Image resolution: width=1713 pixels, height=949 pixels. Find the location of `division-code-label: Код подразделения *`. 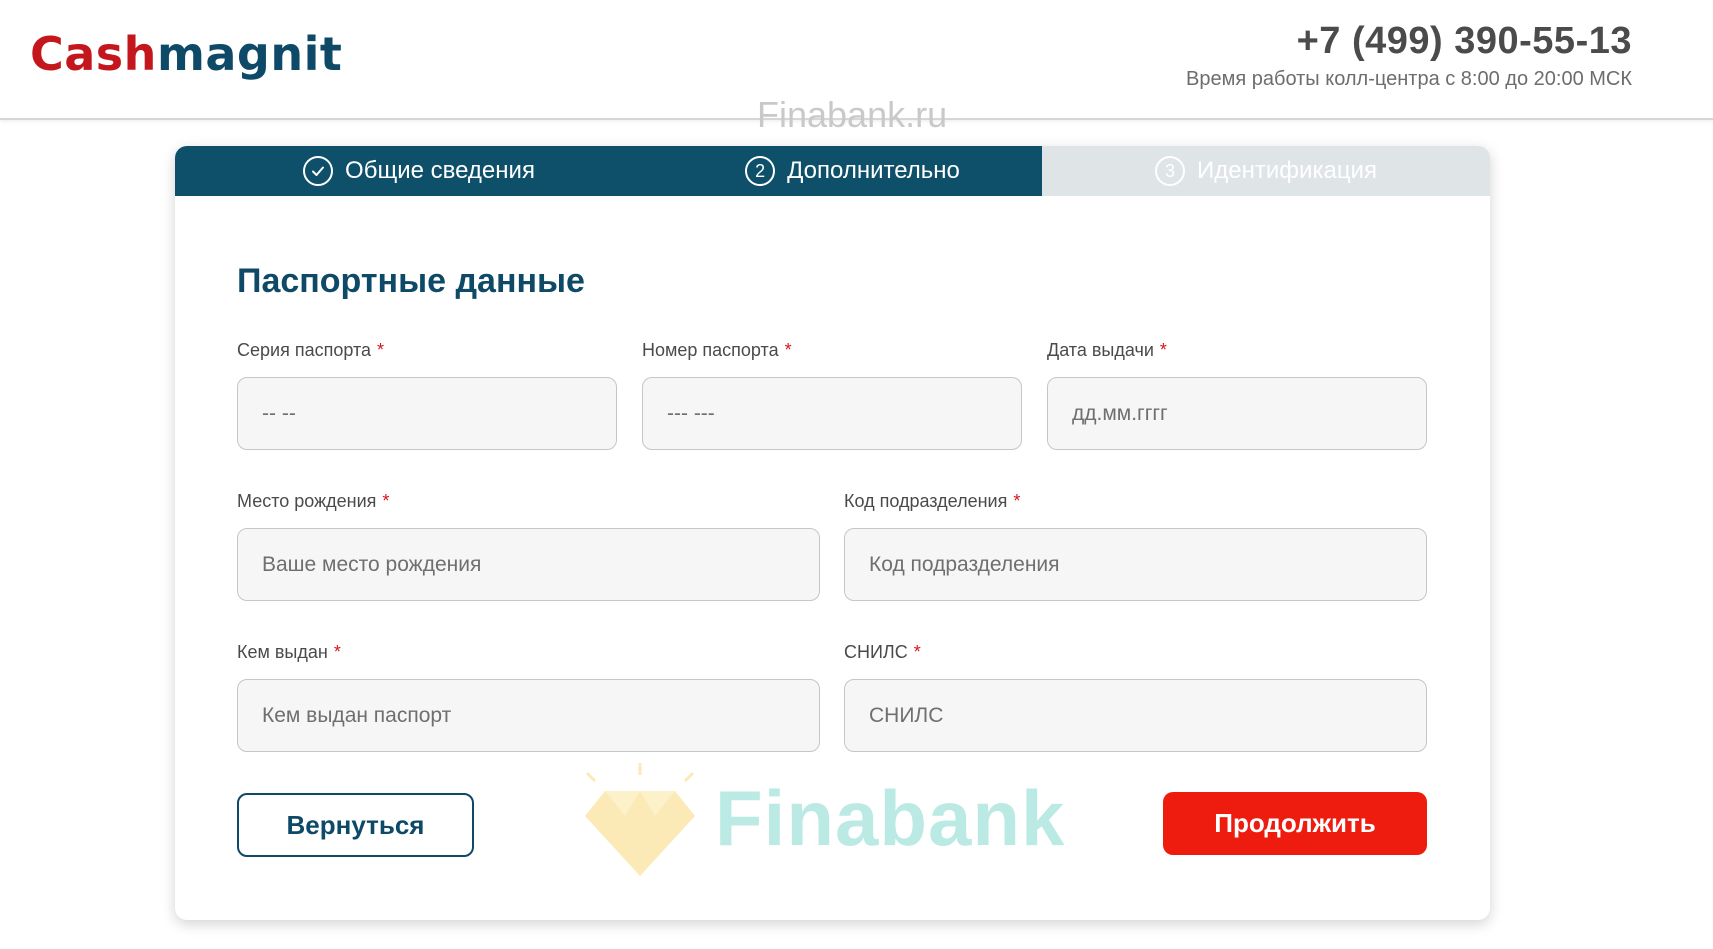

division-code-label: Код подразделения * is located at coordinates (932, 501).